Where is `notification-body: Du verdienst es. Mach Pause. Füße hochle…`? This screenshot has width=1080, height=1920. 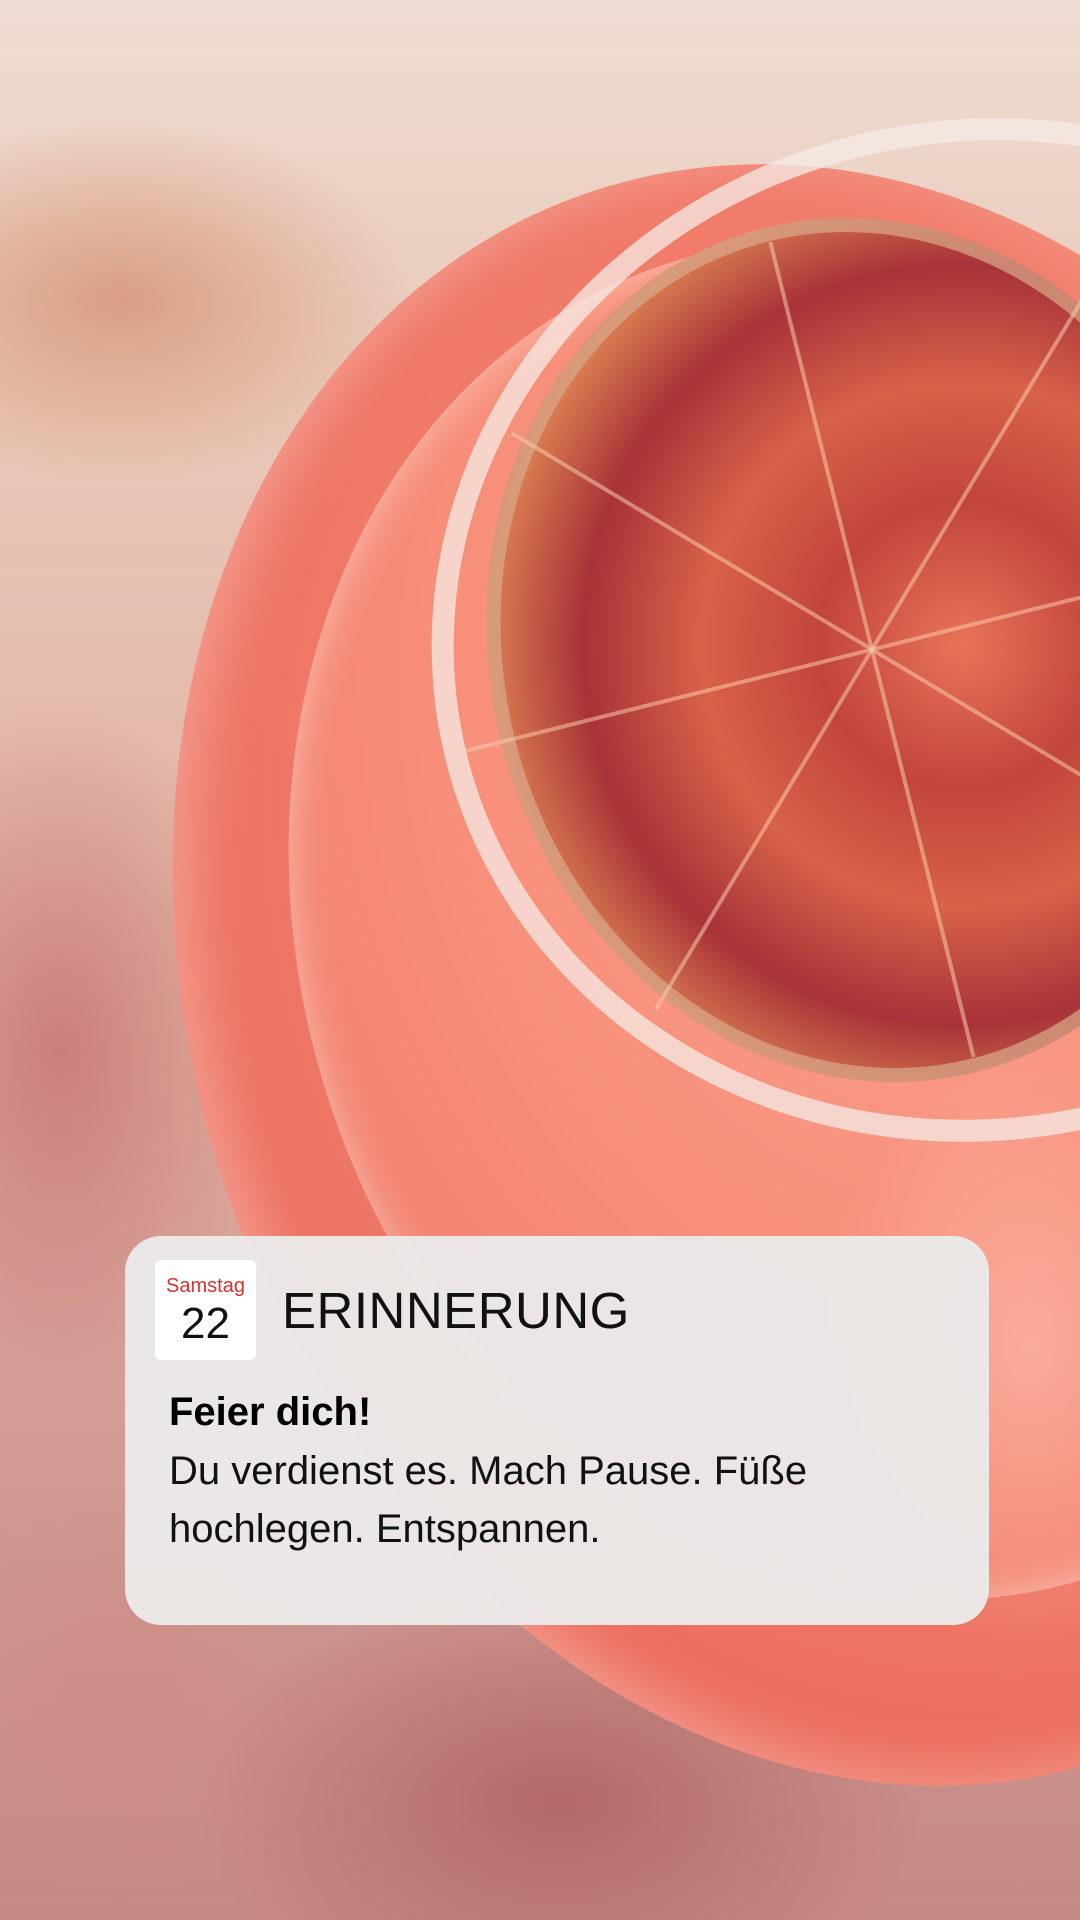
notification-body: Du verdienst es. Mach Pause. Füße hochle… is located at coordinates (488, 1500).